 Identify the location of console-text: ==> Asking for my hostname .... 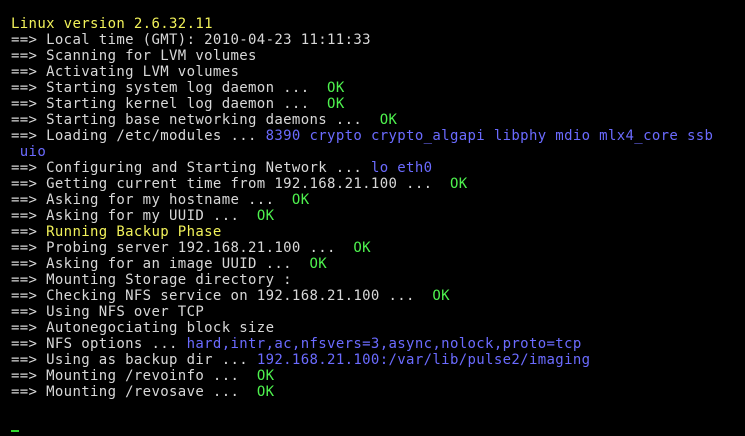
(151, 200).